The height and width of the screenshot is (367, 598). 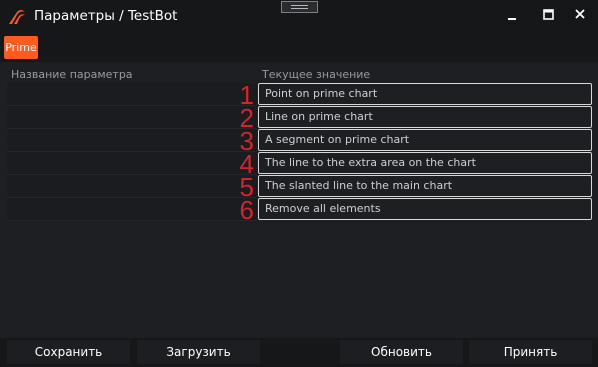 What do you see at coordinates (299, 47) in the screenshot?
I see `tab-strip: Prime` at bounding box center [299, 47].